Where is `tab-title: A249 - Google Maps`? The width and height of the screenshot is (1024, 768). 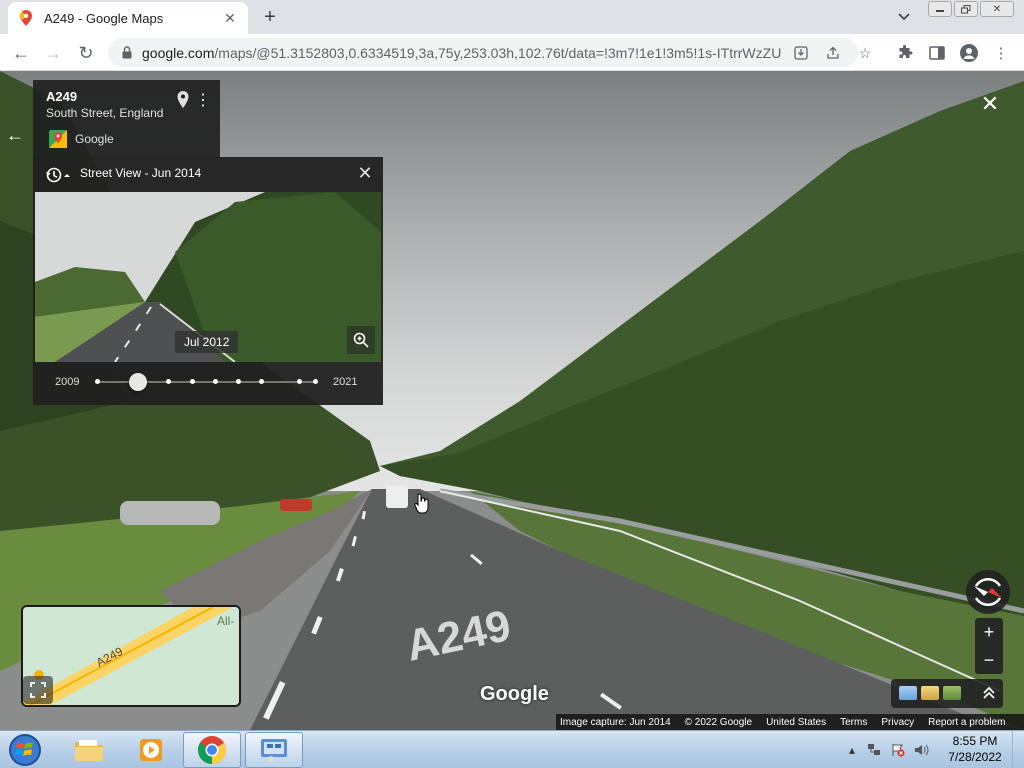
tab-title: A249 - Google Maps is located at coordinates (104, 18).